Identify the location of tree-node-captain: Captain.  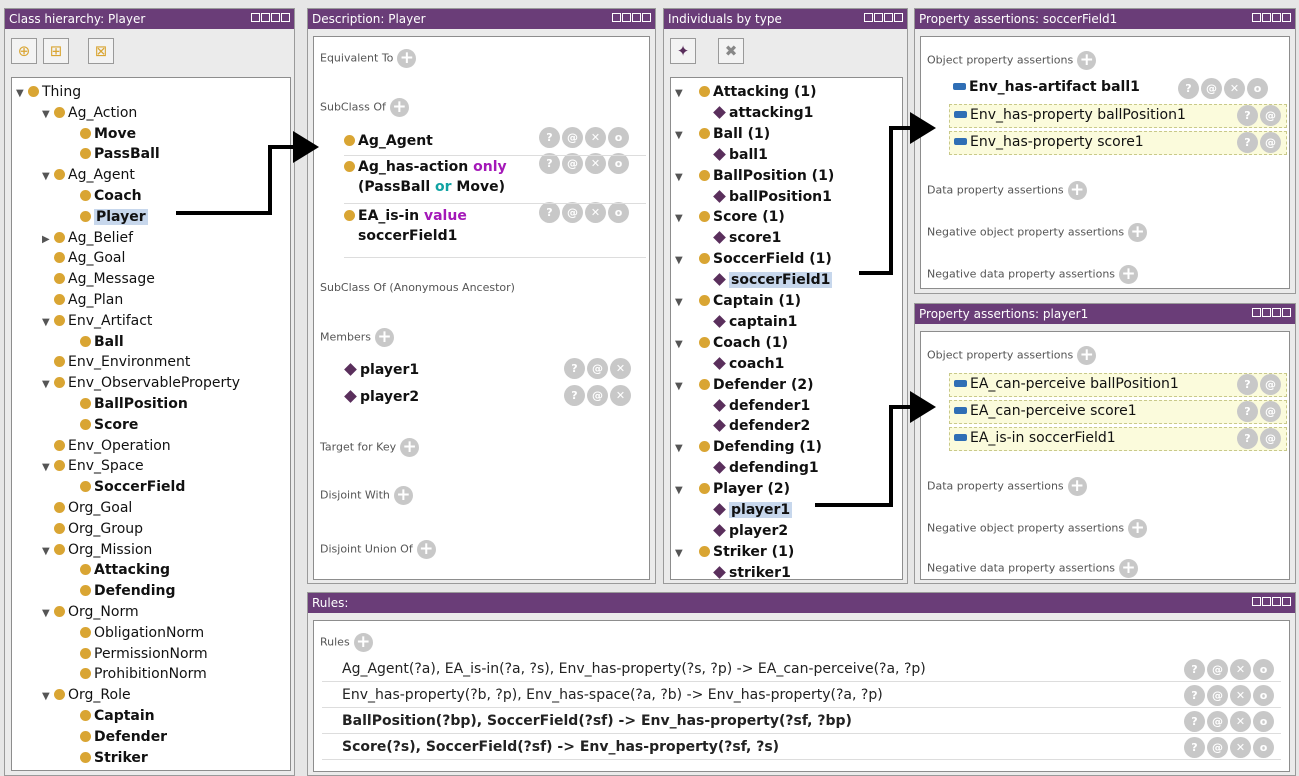
(111, 716).